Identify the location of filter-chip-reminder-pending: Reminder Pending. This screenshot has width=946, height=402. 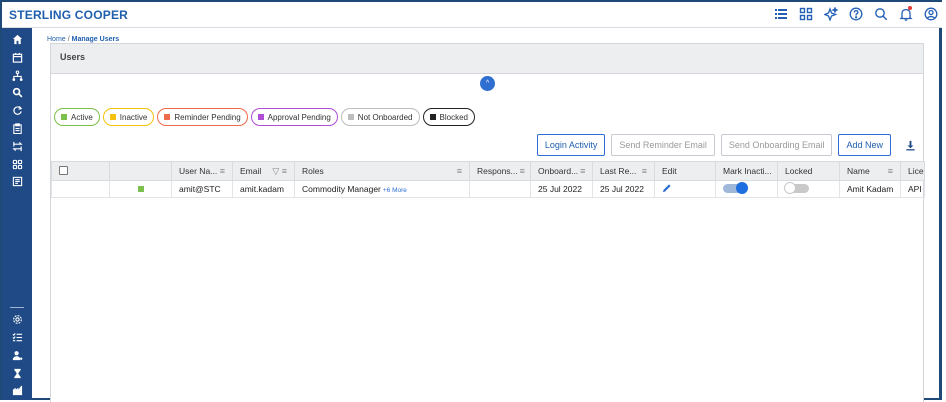
(202, 117).